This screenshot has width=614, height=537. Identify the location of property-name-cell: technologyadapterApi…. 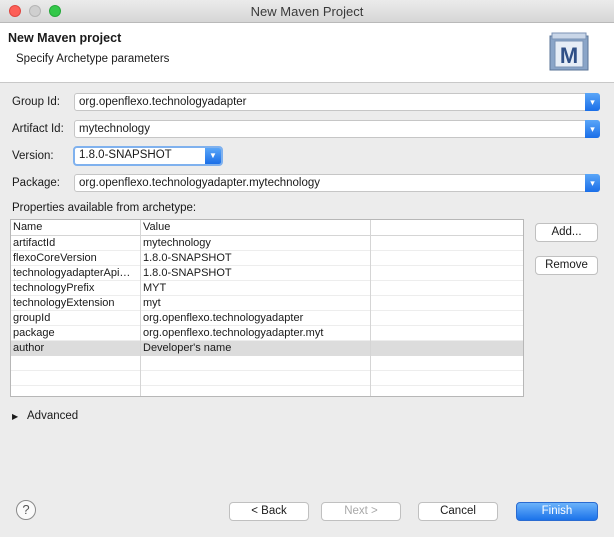
(72, 273).